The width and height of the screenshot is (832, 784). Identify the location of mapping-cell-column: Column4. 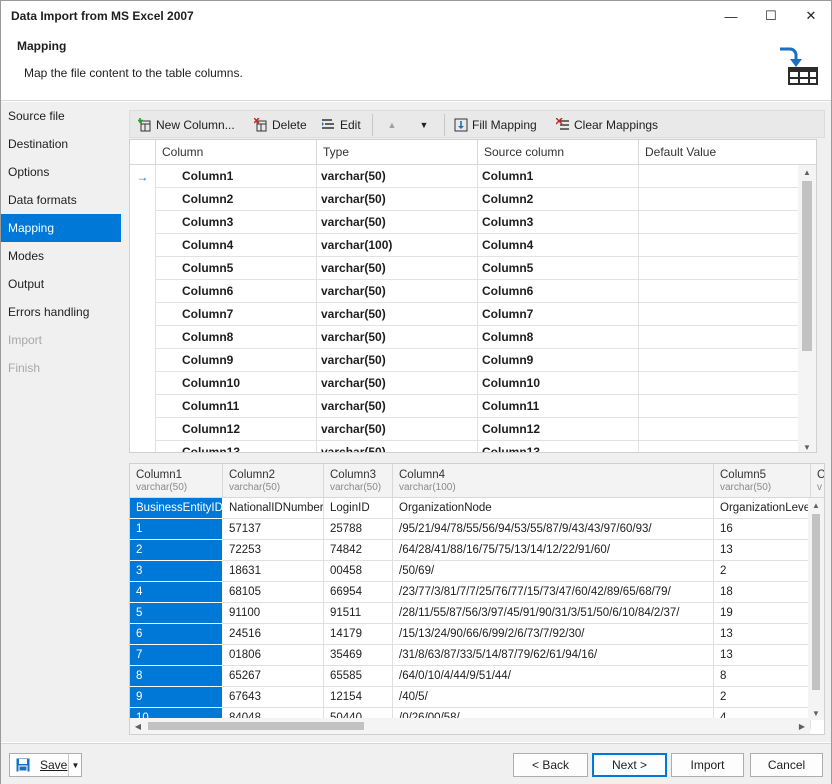
(235, 245).